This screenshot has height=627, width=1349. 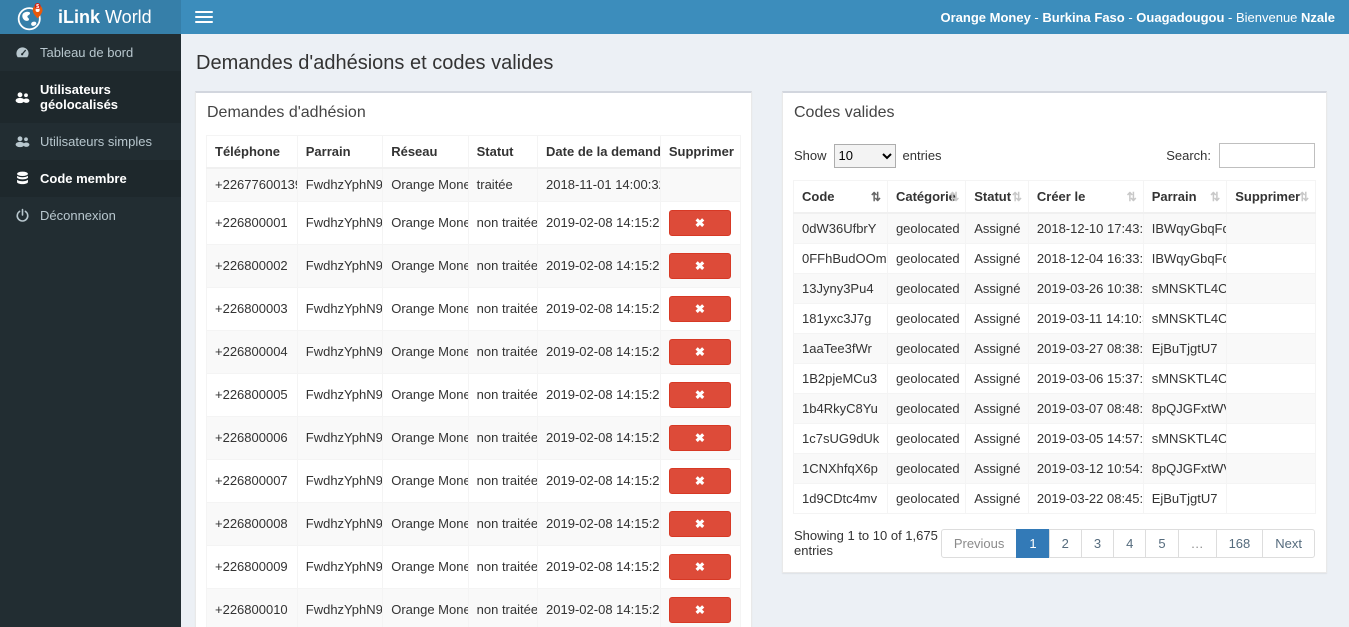 What do you see at coordinates (90, 178) in the screenshot?
I see `sidebar-item-code-membre: Code membre` at bounding box center [90, 178].